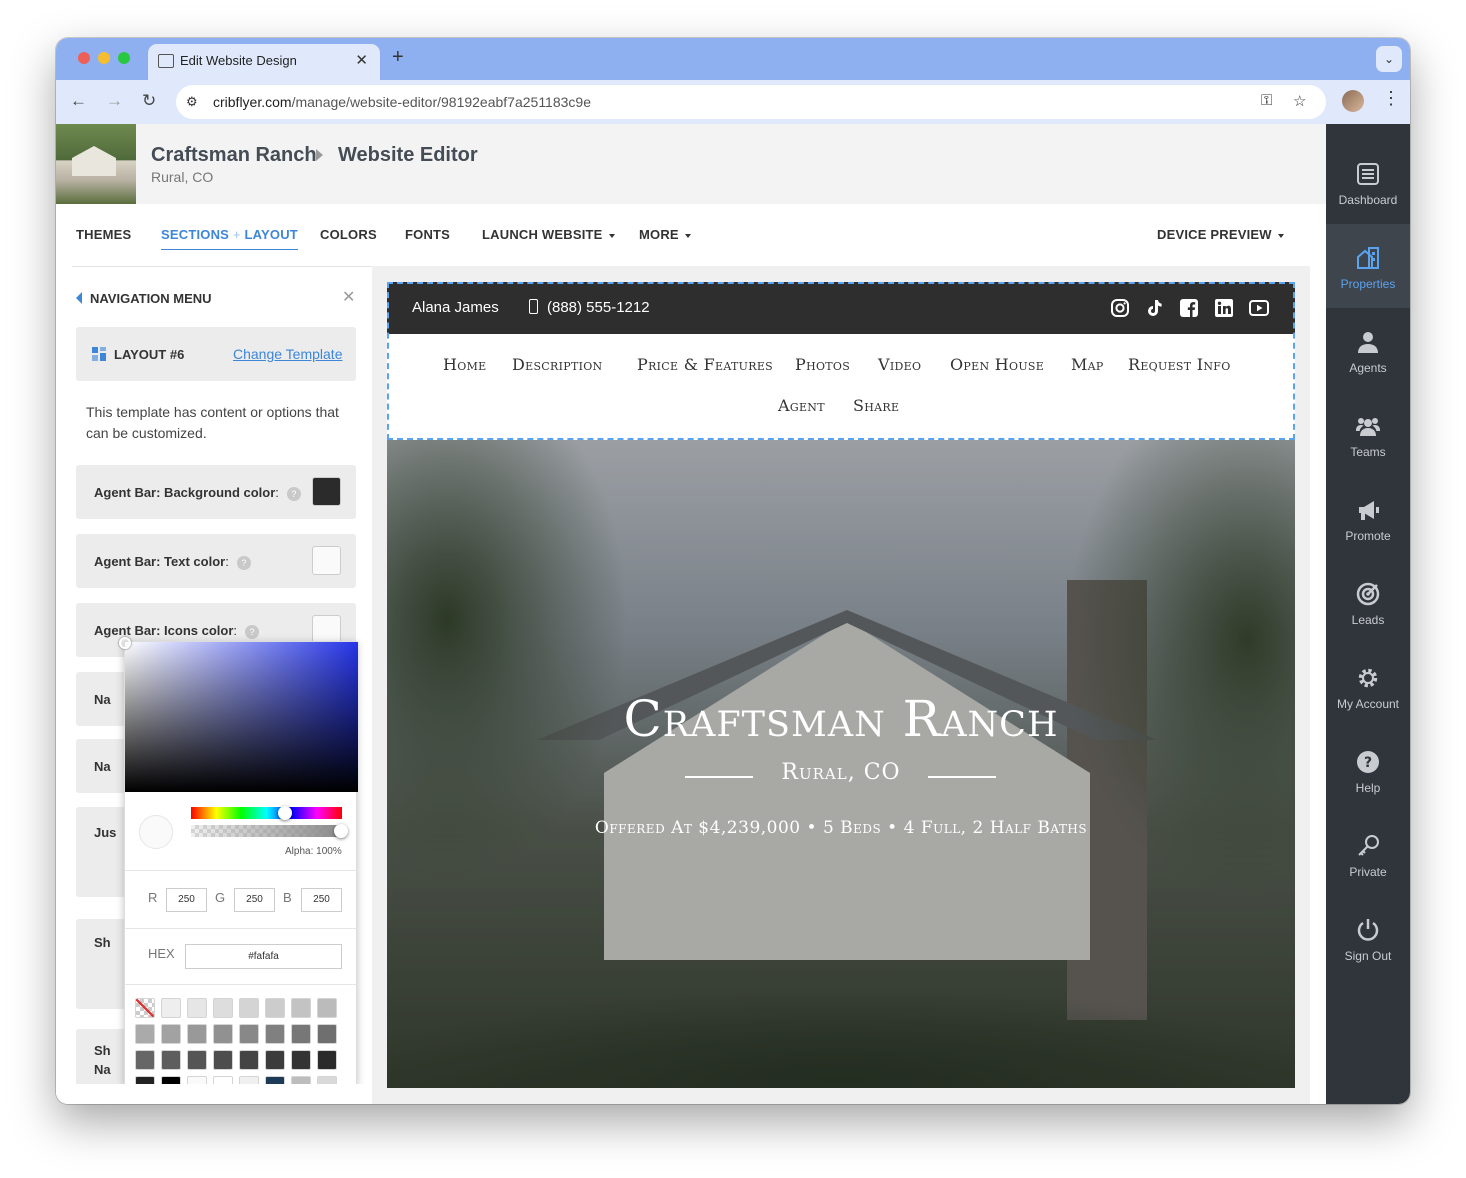 The width and height of the screenshot is (1466, 1178). I want to click on site-settings-icon: ⚙, so click(192, 102).